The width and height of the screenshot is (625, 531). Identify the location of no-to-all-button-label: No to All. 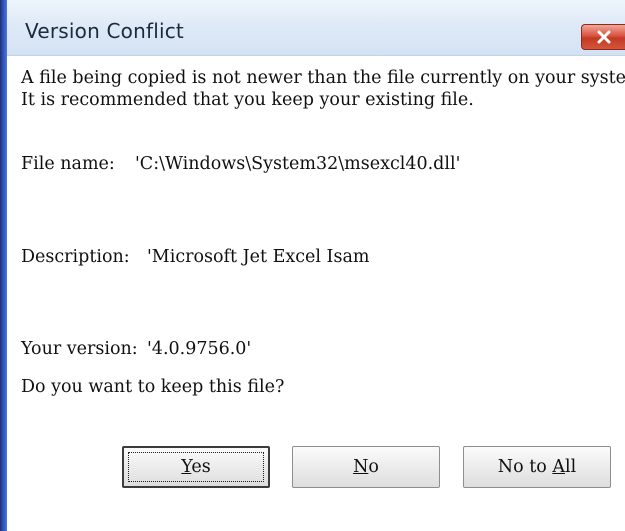
(537, 467).